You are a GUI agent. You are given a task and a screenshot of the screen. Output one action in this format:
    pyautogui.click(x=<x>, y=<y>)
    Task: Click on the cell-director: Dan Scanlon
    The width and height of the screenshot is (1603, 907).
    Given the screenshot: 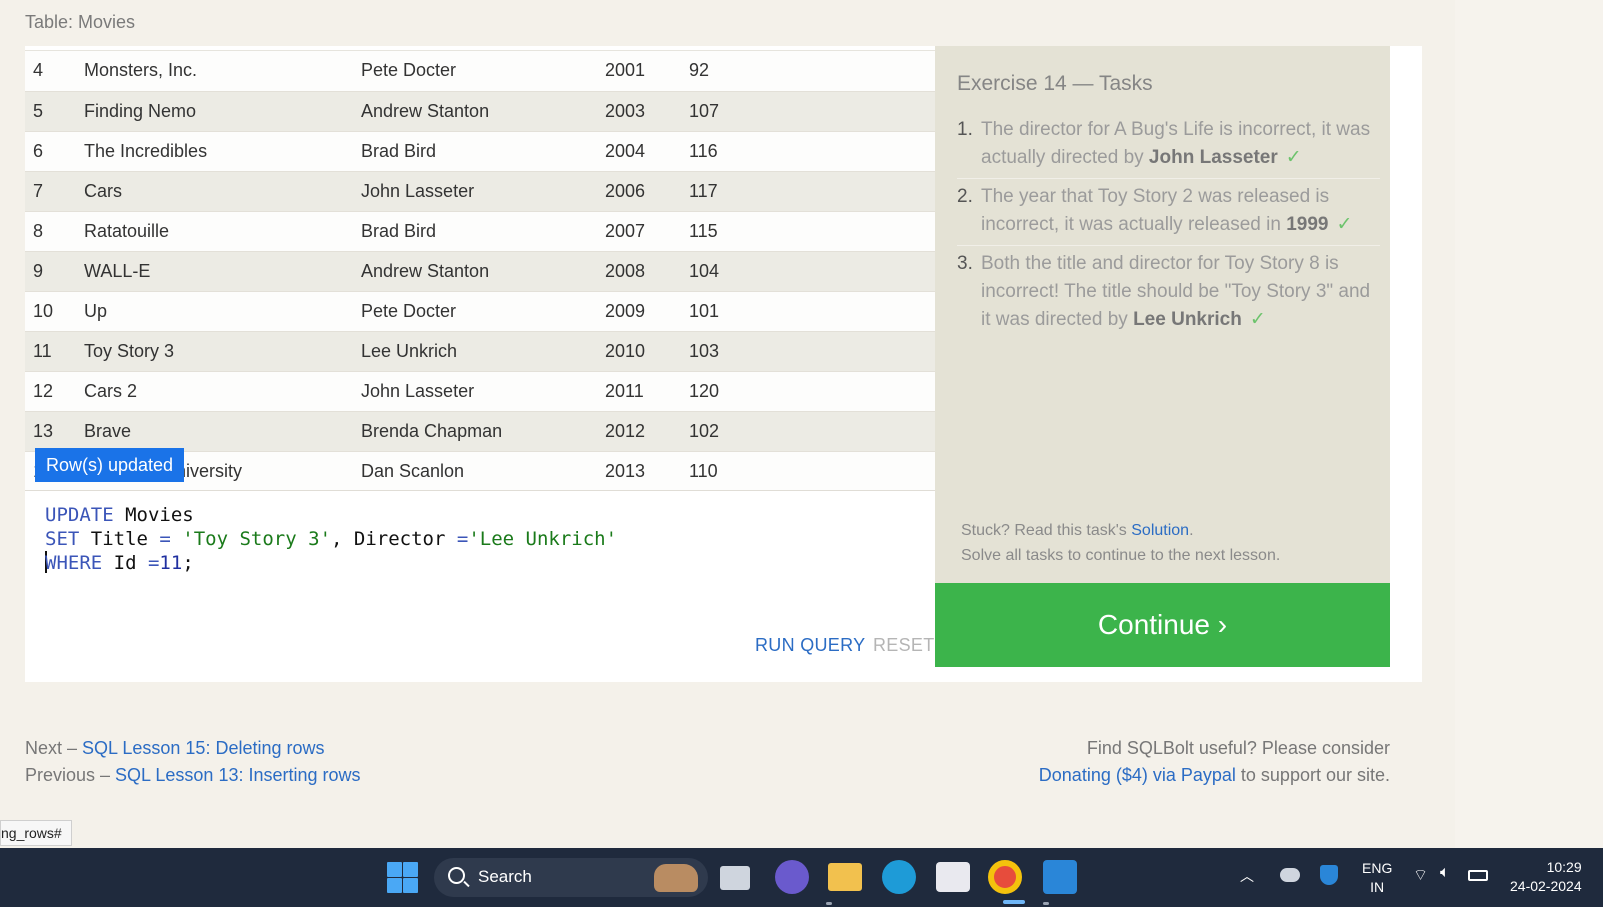 What is the action you would take?
    pyautogui.click(x=413, y=470)
    